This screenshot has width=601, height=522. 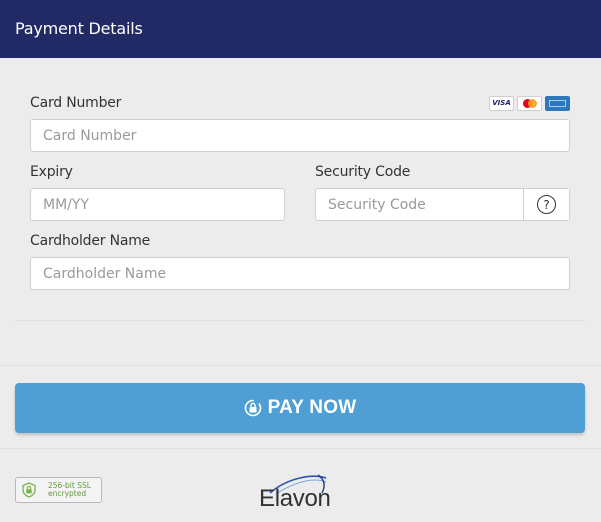 What do you see at coordinates (90, 241) in the screenshot?
I see `cardholder-name-label: Cardholder Name` at bounding box center [90, 241].